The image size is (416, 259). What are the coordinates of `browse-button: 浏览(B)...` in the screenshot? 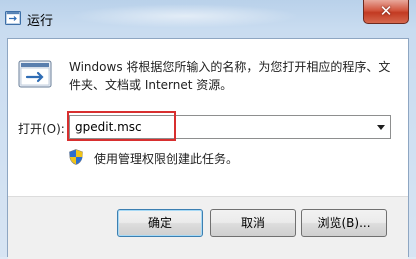 It's located at (344, 223).